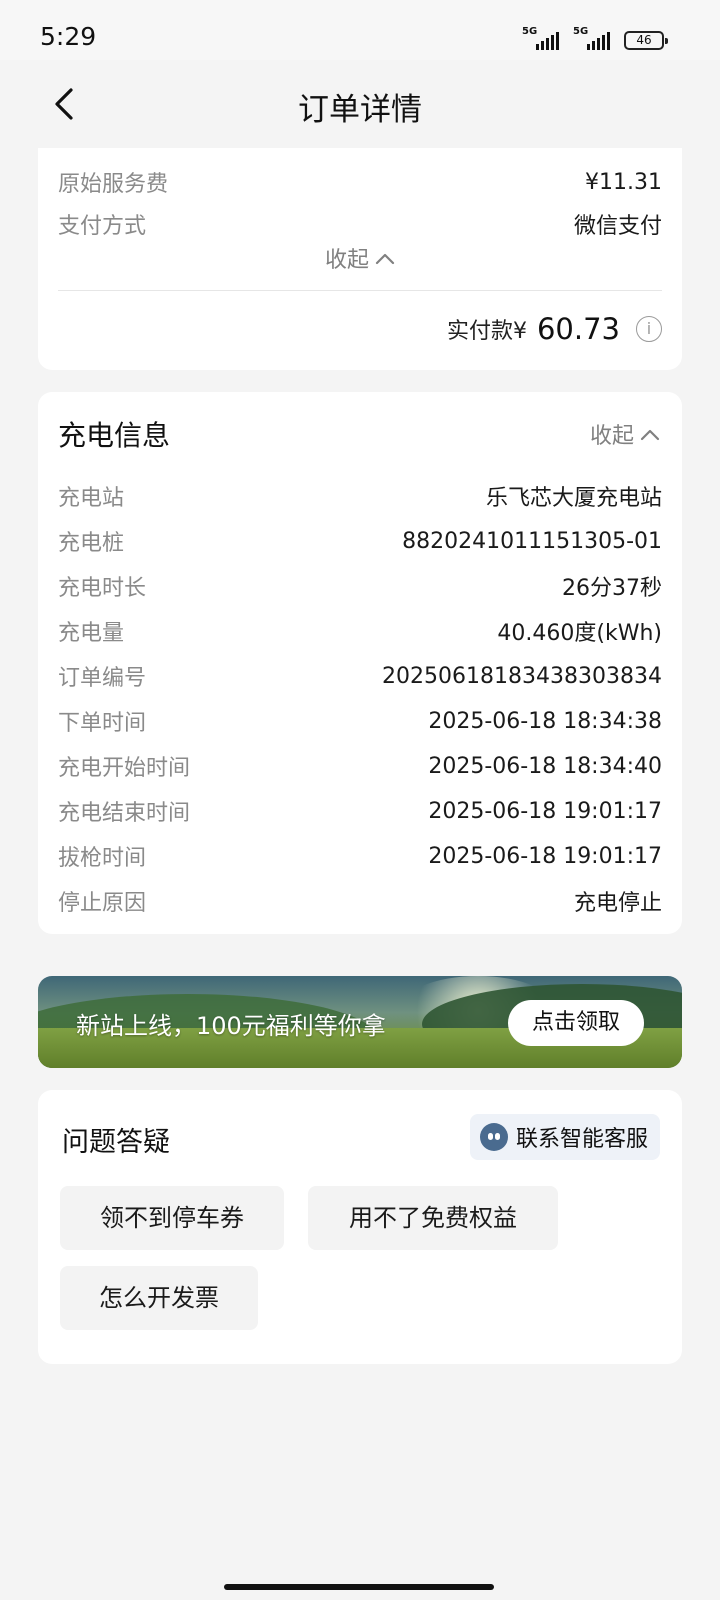  I want to click on promo-banner: 新站上线，100元福利等你拿 点击领取, so click(360, 1022).